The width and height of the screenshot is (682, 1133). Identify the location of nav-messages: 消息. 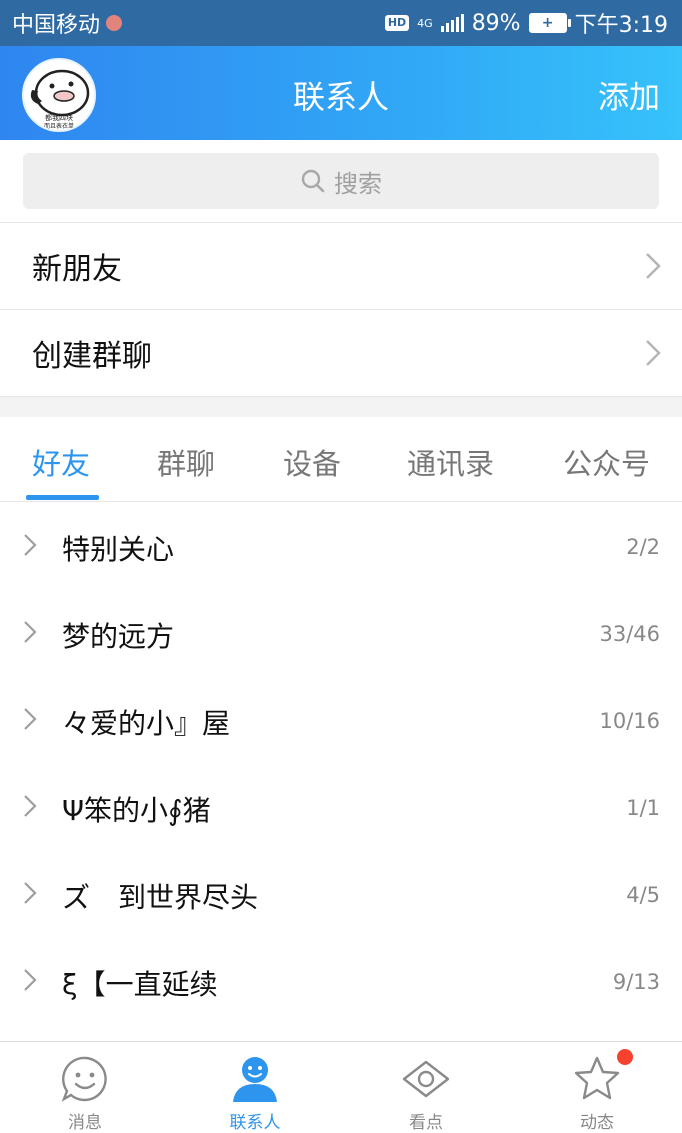
(85, 1087).